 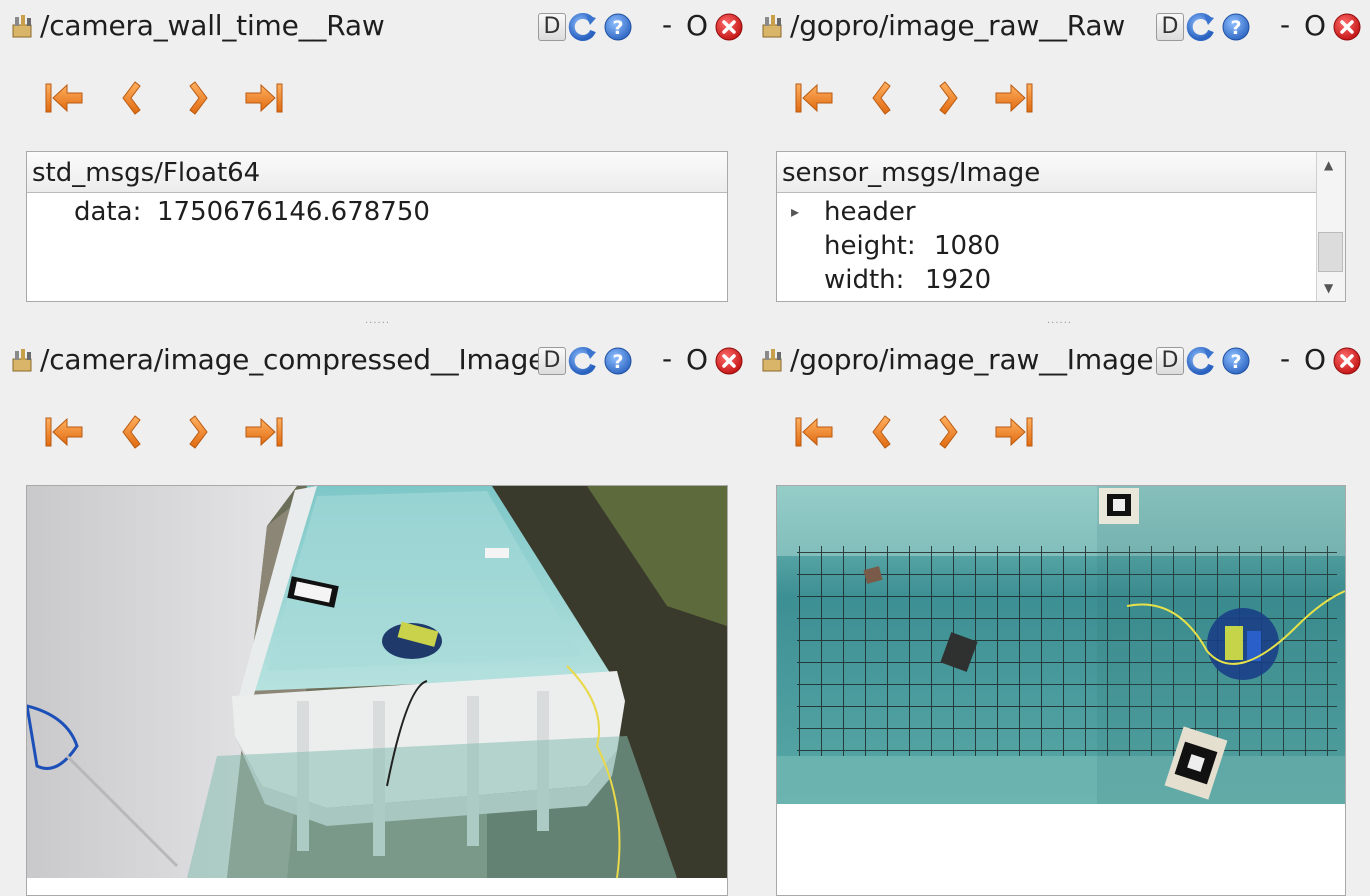 I want to click on tree-row: data: 1750676146.678750, so click(x=377, y=212).